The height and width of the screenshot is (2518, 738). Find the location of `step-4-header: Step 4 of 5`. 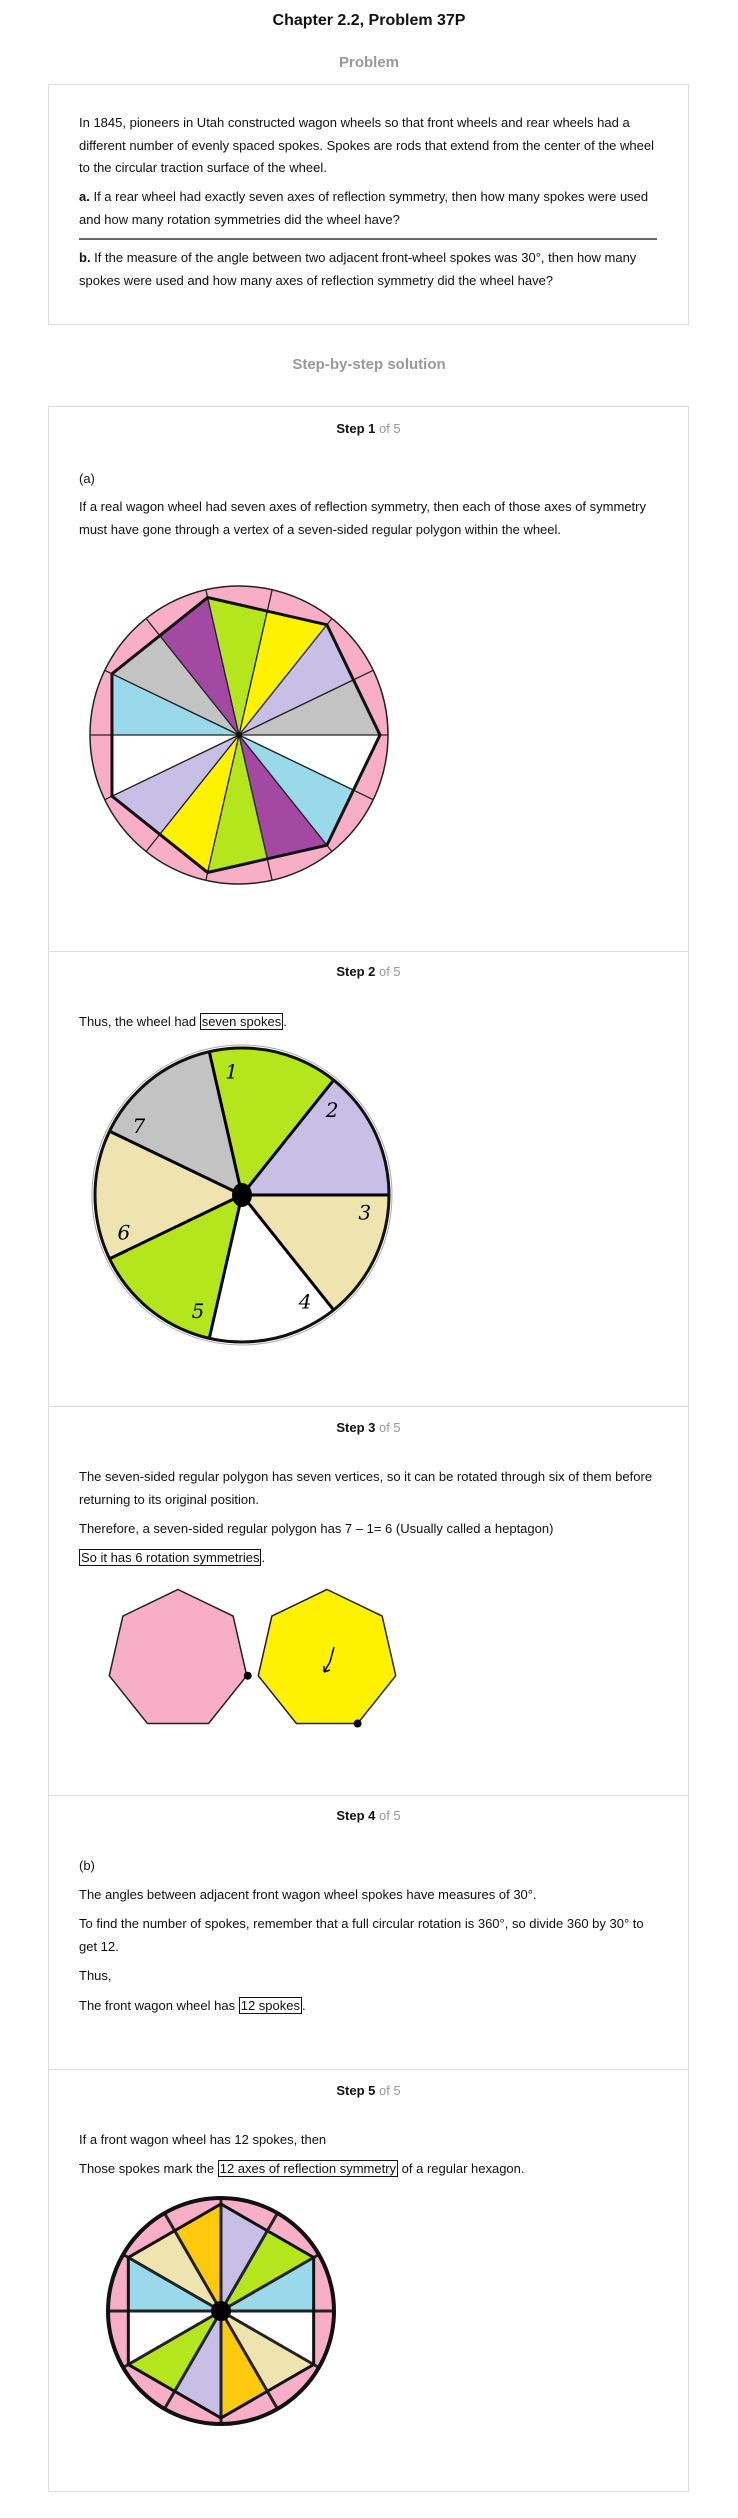

step-4-header: Step 4 of 5 is located at coordinates (368, 1815).